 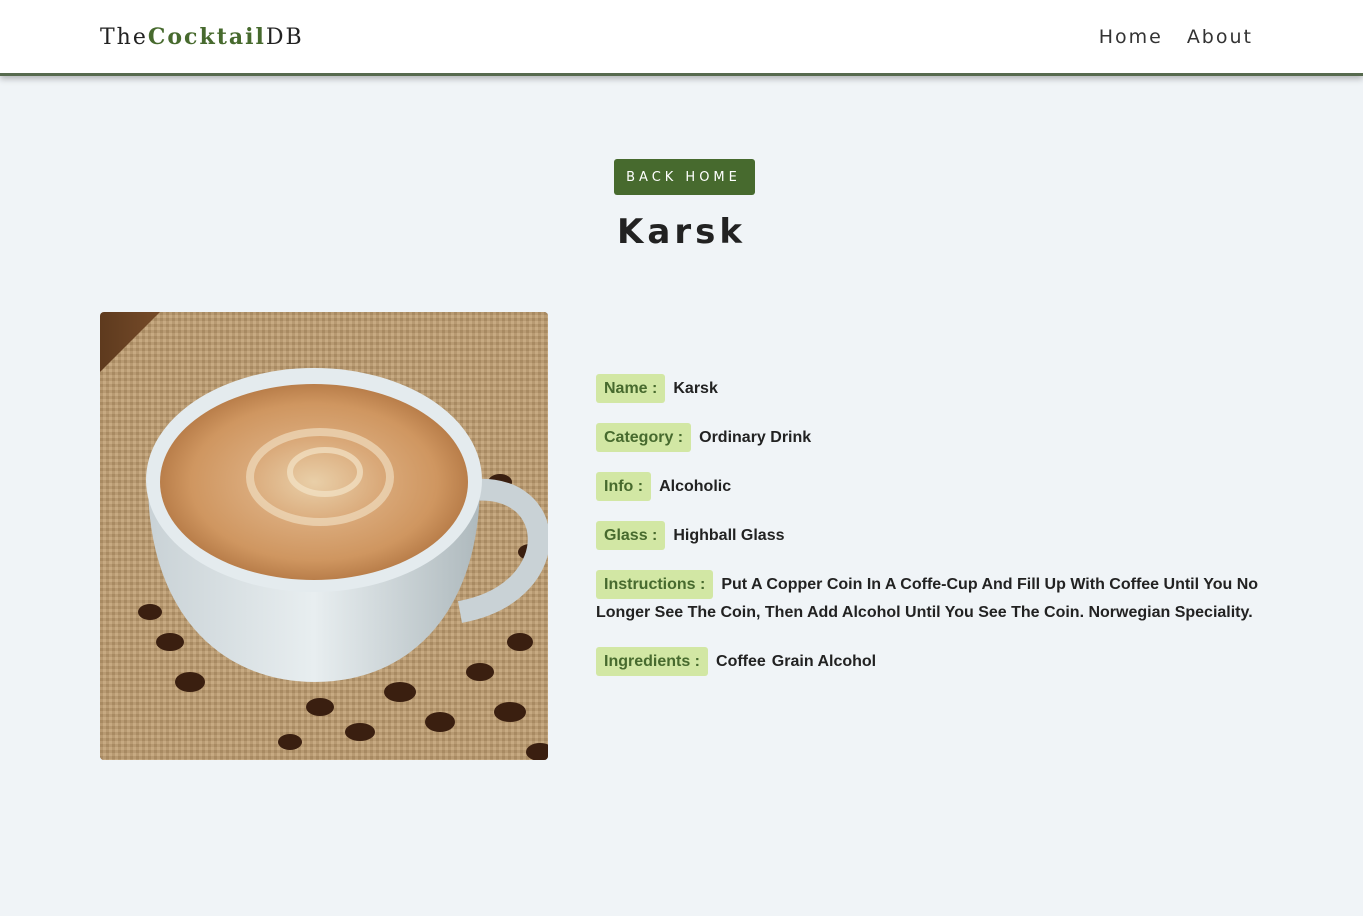 I want to click on info-row-ingredients: Ingredients : Coffee Grain Alcohol, so click(x=931, y=661).